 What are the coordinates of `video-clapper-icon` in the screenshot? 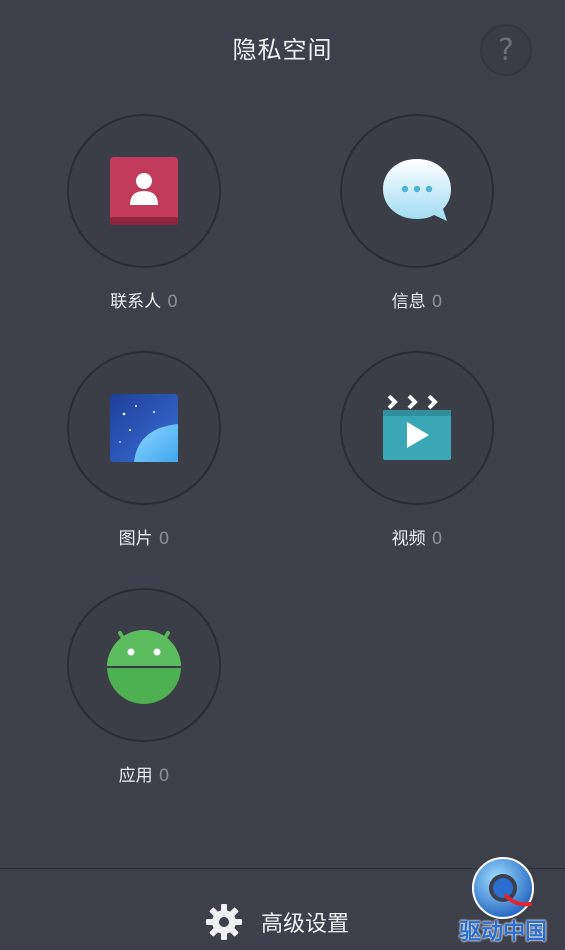 It's located at (417, 427).